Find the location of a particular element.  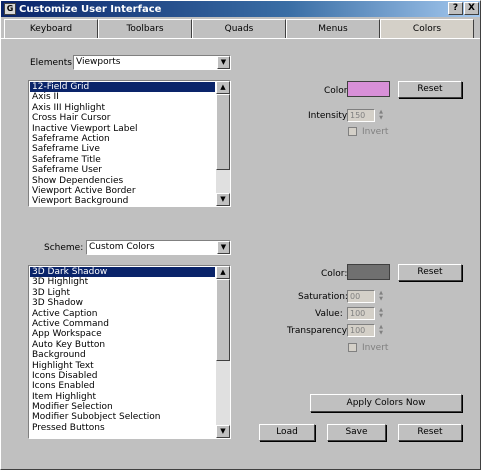

save-button: Save is located at coordinates (356, 432).